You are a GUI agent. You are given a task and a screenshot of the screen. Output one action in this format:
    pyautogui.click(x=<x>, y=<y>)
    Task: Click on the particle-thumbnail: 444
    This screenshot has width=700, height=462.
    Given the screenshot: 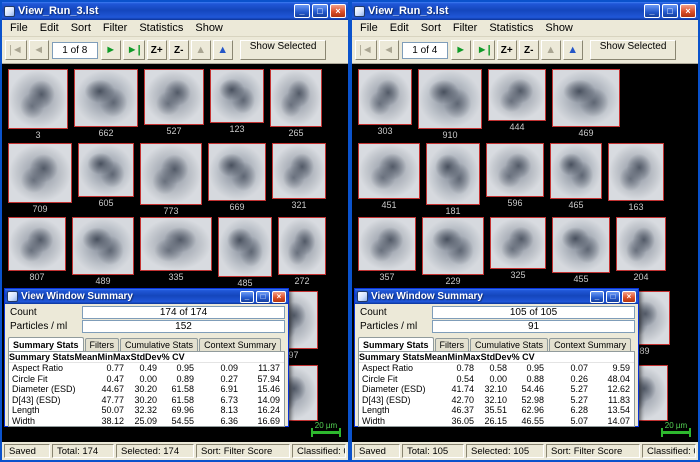 What is the action you would take?
    pyautogui.click(x=517, y=100)
    